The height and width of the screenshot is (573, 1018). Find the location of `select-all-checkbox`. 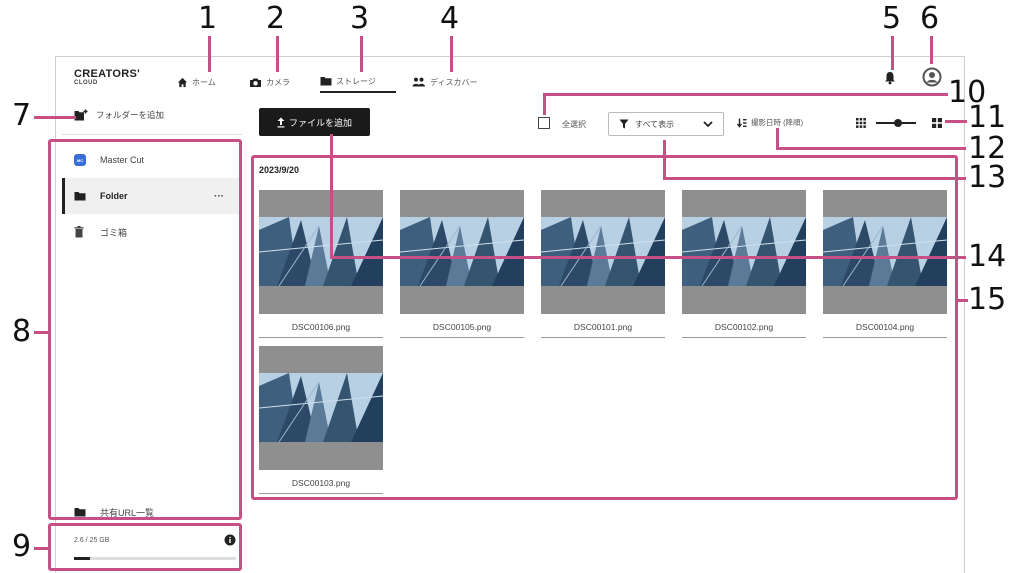

select-all-checkbox is located at coordinates (544, 123).